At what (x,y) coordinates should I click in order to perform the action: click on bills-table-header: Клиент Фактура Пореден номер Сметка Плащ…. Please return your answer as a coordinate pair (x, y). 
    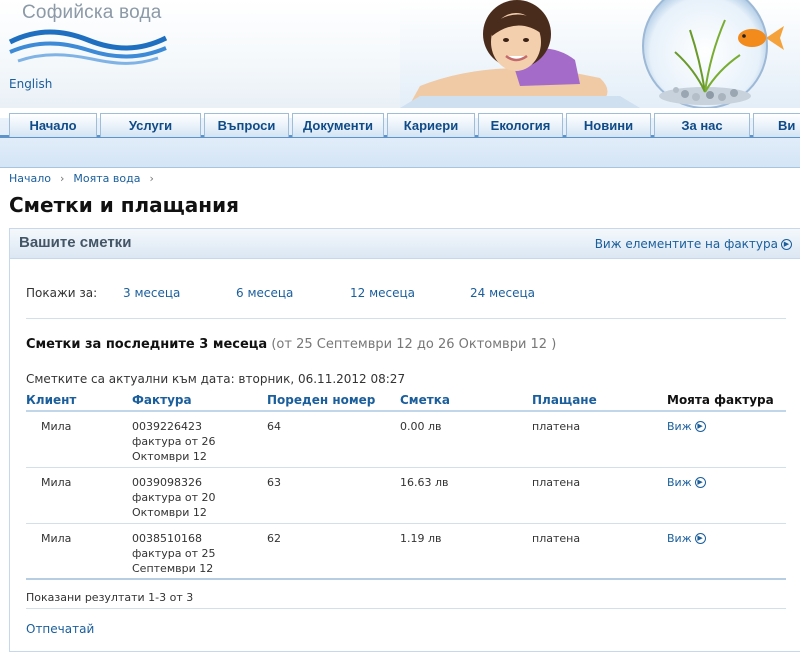
    Looking at the image, I should click on (406, 400).